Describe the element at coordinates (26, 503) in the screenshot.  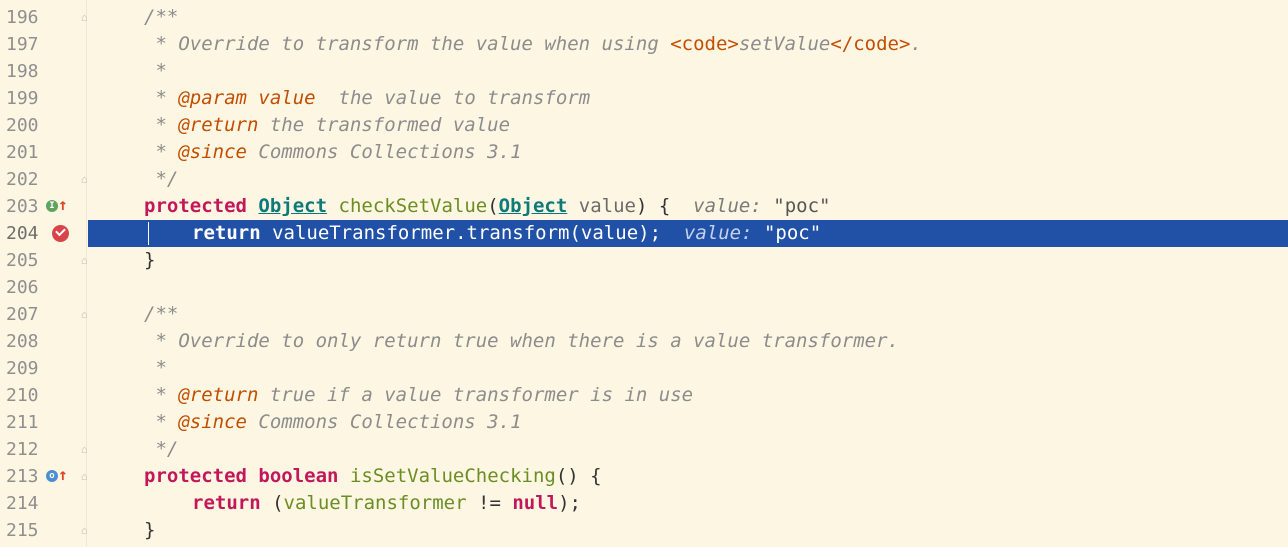
I see `line-number: 214` at that location.